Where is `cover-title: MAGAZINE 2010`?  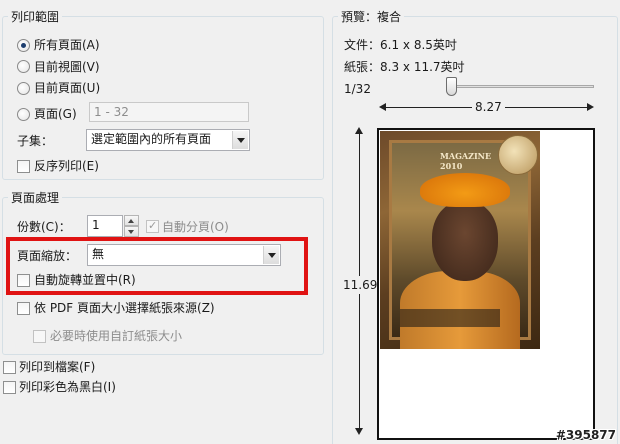 cover-title: MAGAZINE 2010 is located at coordinates (465, 161).